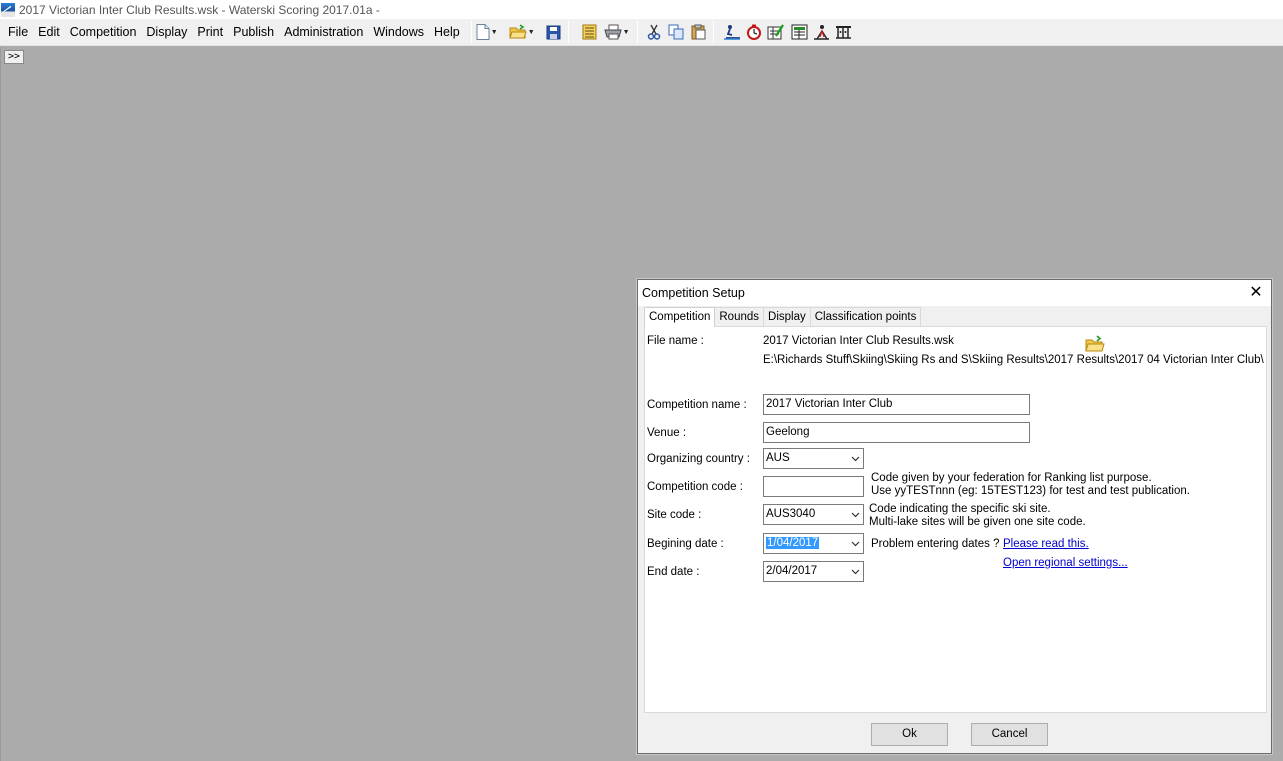 The height and width of the screenshot is (761, 1283). I want to click on timer-button, so click(754, 32).